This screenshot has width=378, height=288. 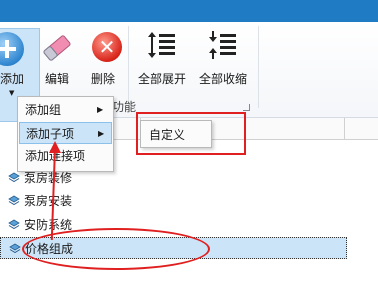 I want to click on menu-item-add-link: 添加连接项, so click(x=65, y=156).